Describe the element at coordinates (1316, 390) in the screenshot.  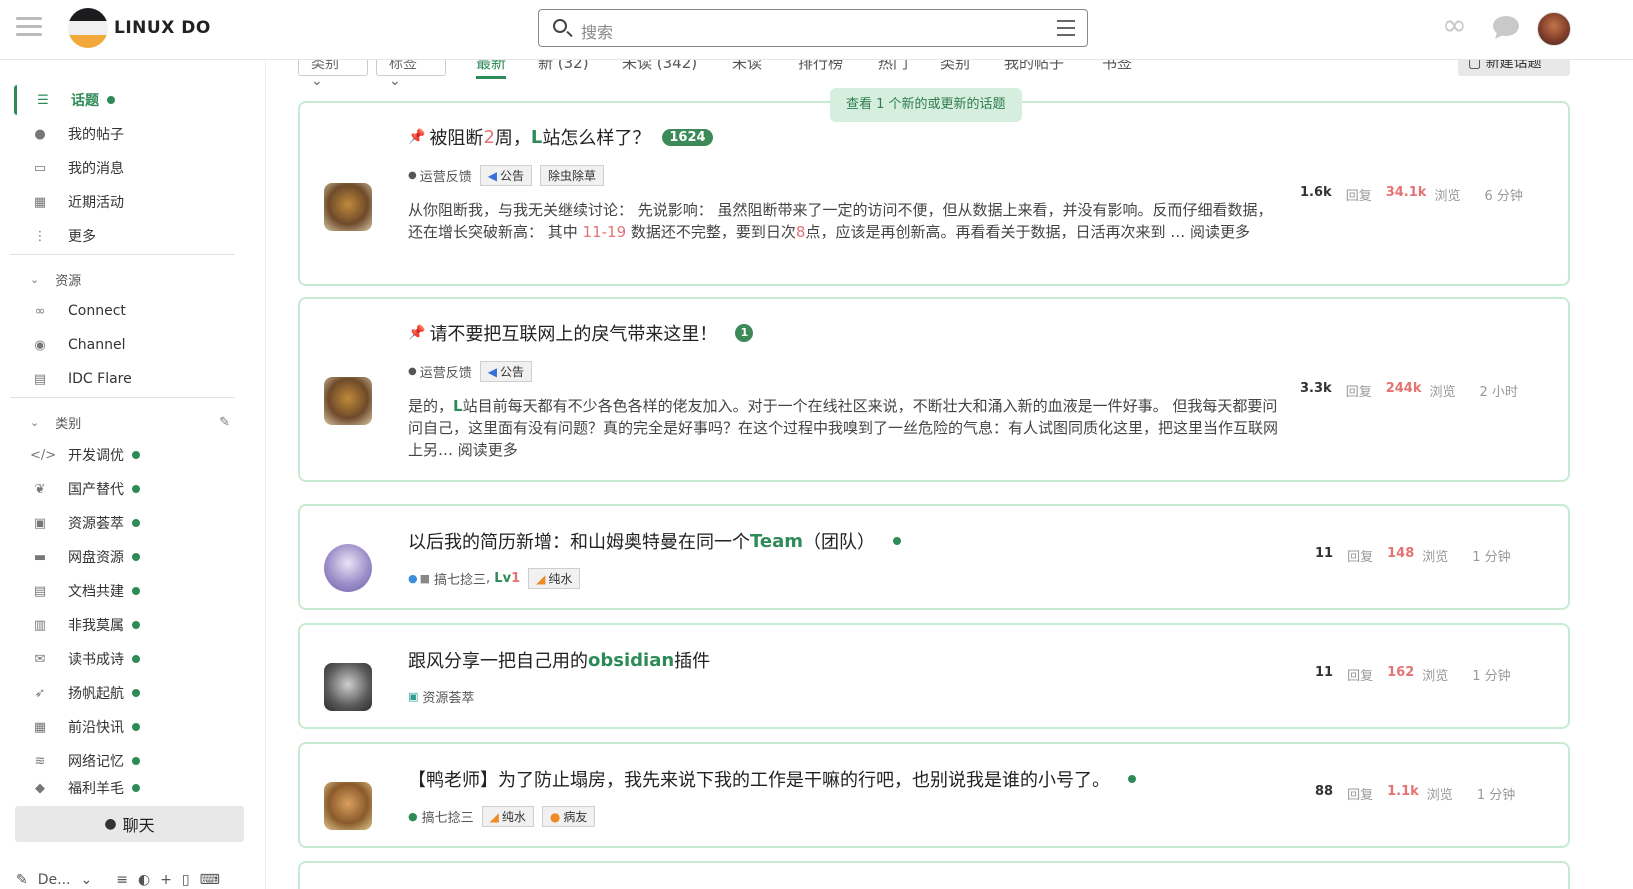
I see `reply-count: 3.3k` at that location.